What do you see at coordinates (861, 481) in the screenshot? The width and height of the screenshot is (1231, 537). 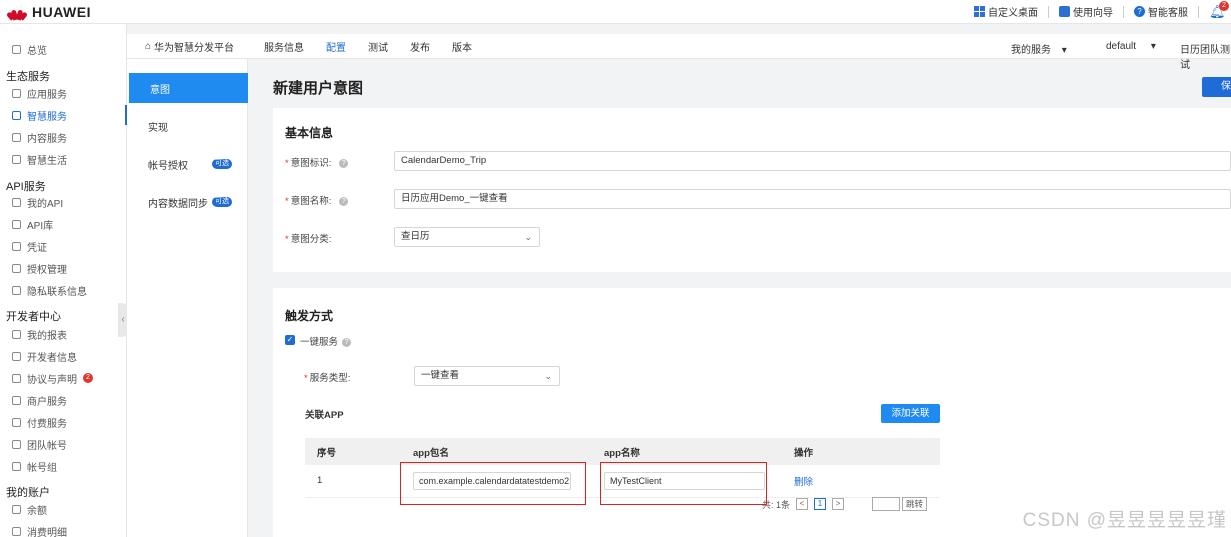 I see `action-cell: 删除` at bounding box center [861, 481].